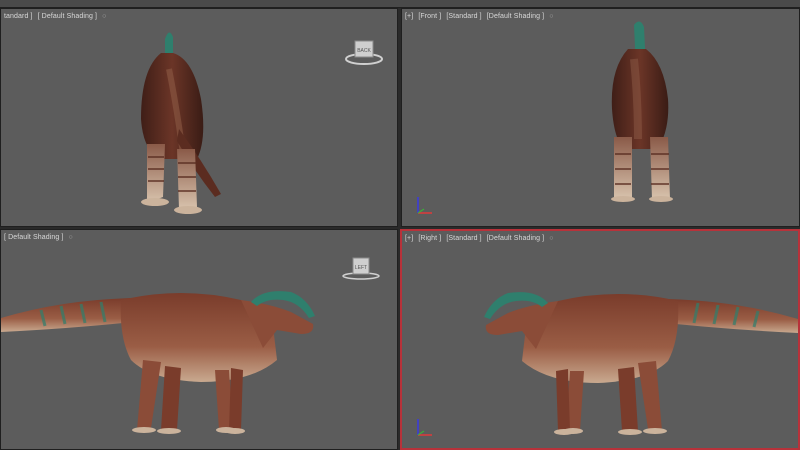 The height and width of the screenshot is (450, 800). Describe the element at coordinates (429, 238) in the screenshot. I see `view-name-label: [Right ]` at that location.